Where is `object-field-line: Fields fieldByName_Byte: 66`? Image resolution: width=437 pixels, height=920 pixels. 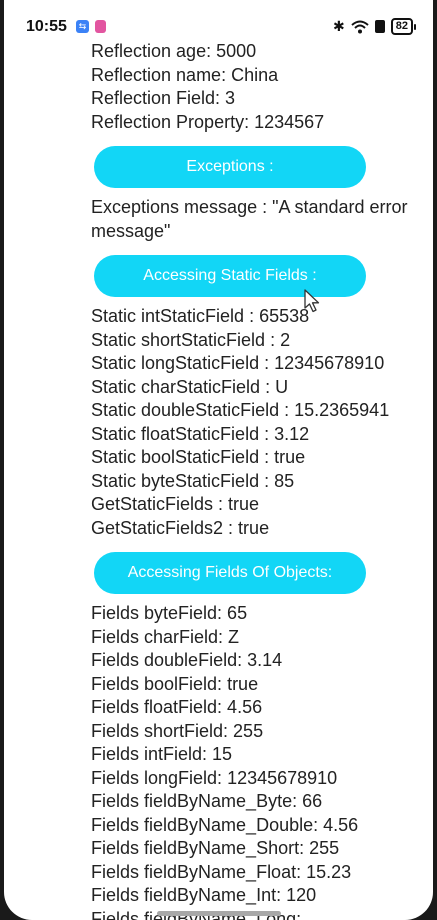 object-field-line: Fields fieldByName_Byte: 66 is located at coordinates (207, 801).